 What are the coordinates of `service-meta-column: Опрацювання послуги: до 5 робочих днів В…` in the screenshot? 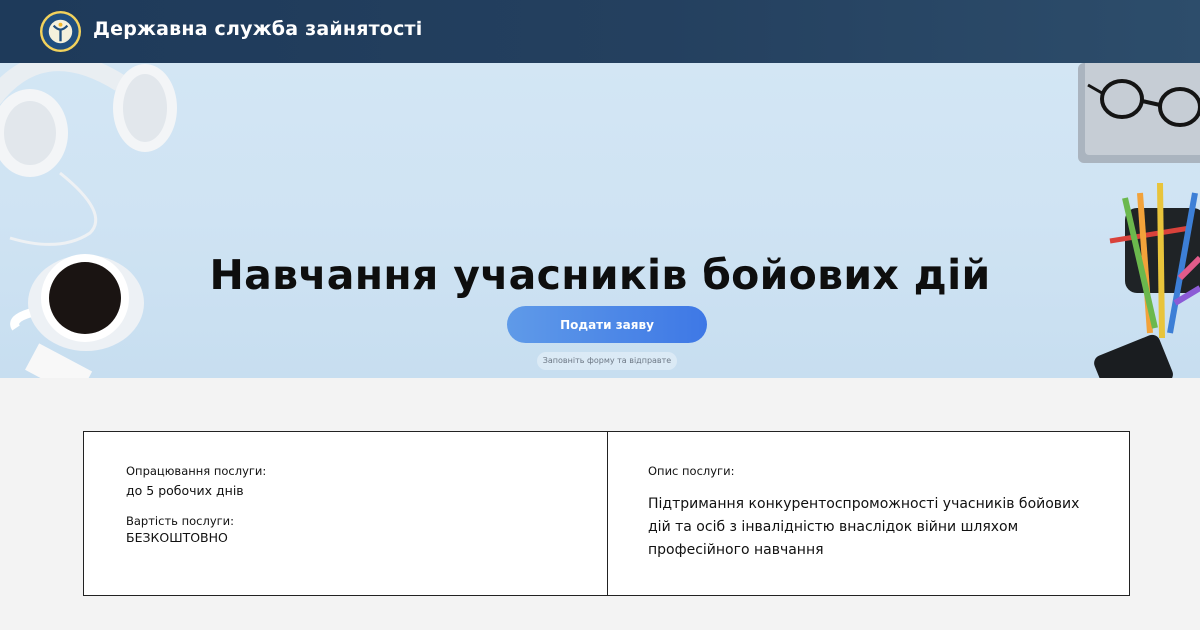 It's located at (346, 513).